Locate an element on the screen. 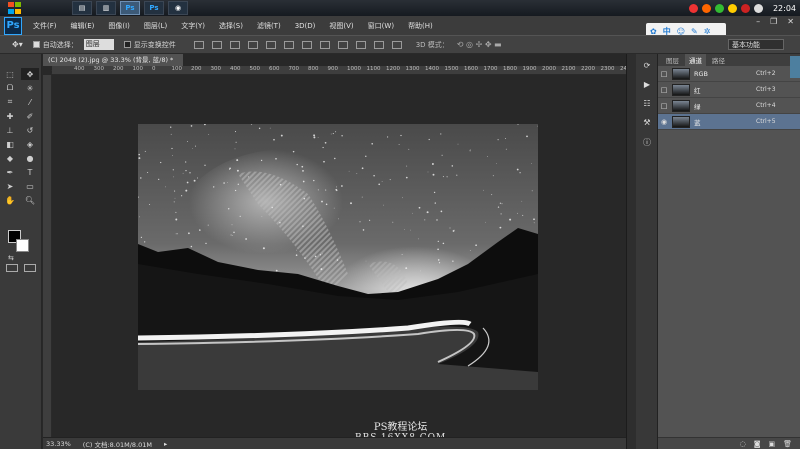 This screenshot has width=800, height=449. delete-channel-icon: 🗑︎ is located at coordinates (787, 444).